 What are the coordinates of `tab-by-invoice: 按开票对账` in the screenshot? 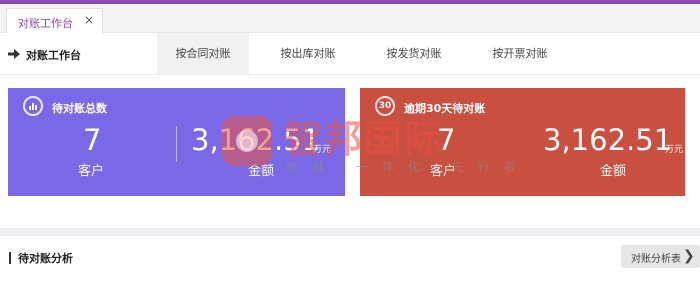 It's located at (520, 53).